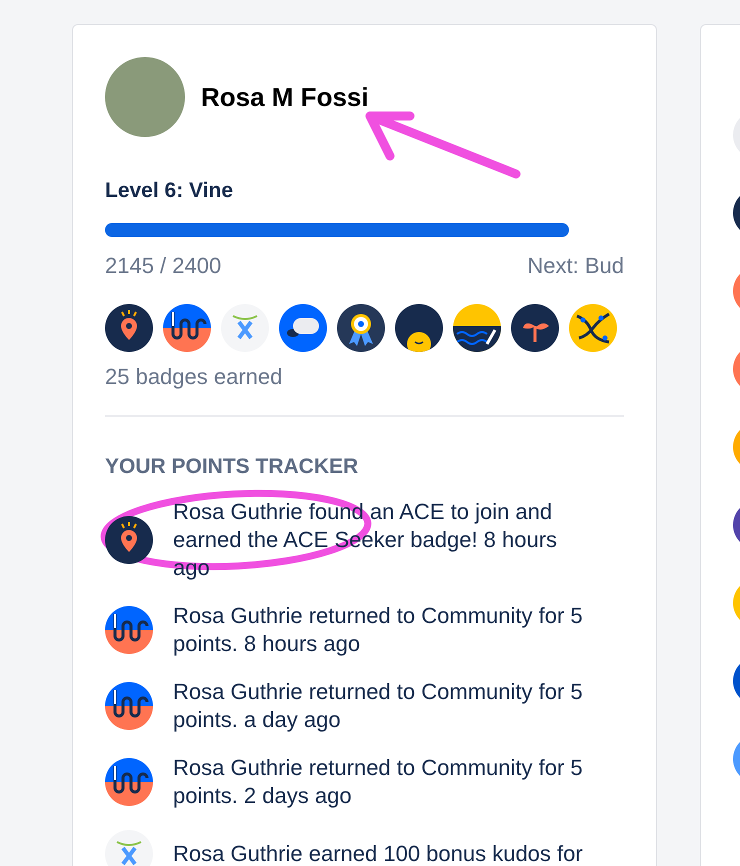 This screenshot has height=866, width=740. I want to click on figure-badge-icon, so click(245, 328).